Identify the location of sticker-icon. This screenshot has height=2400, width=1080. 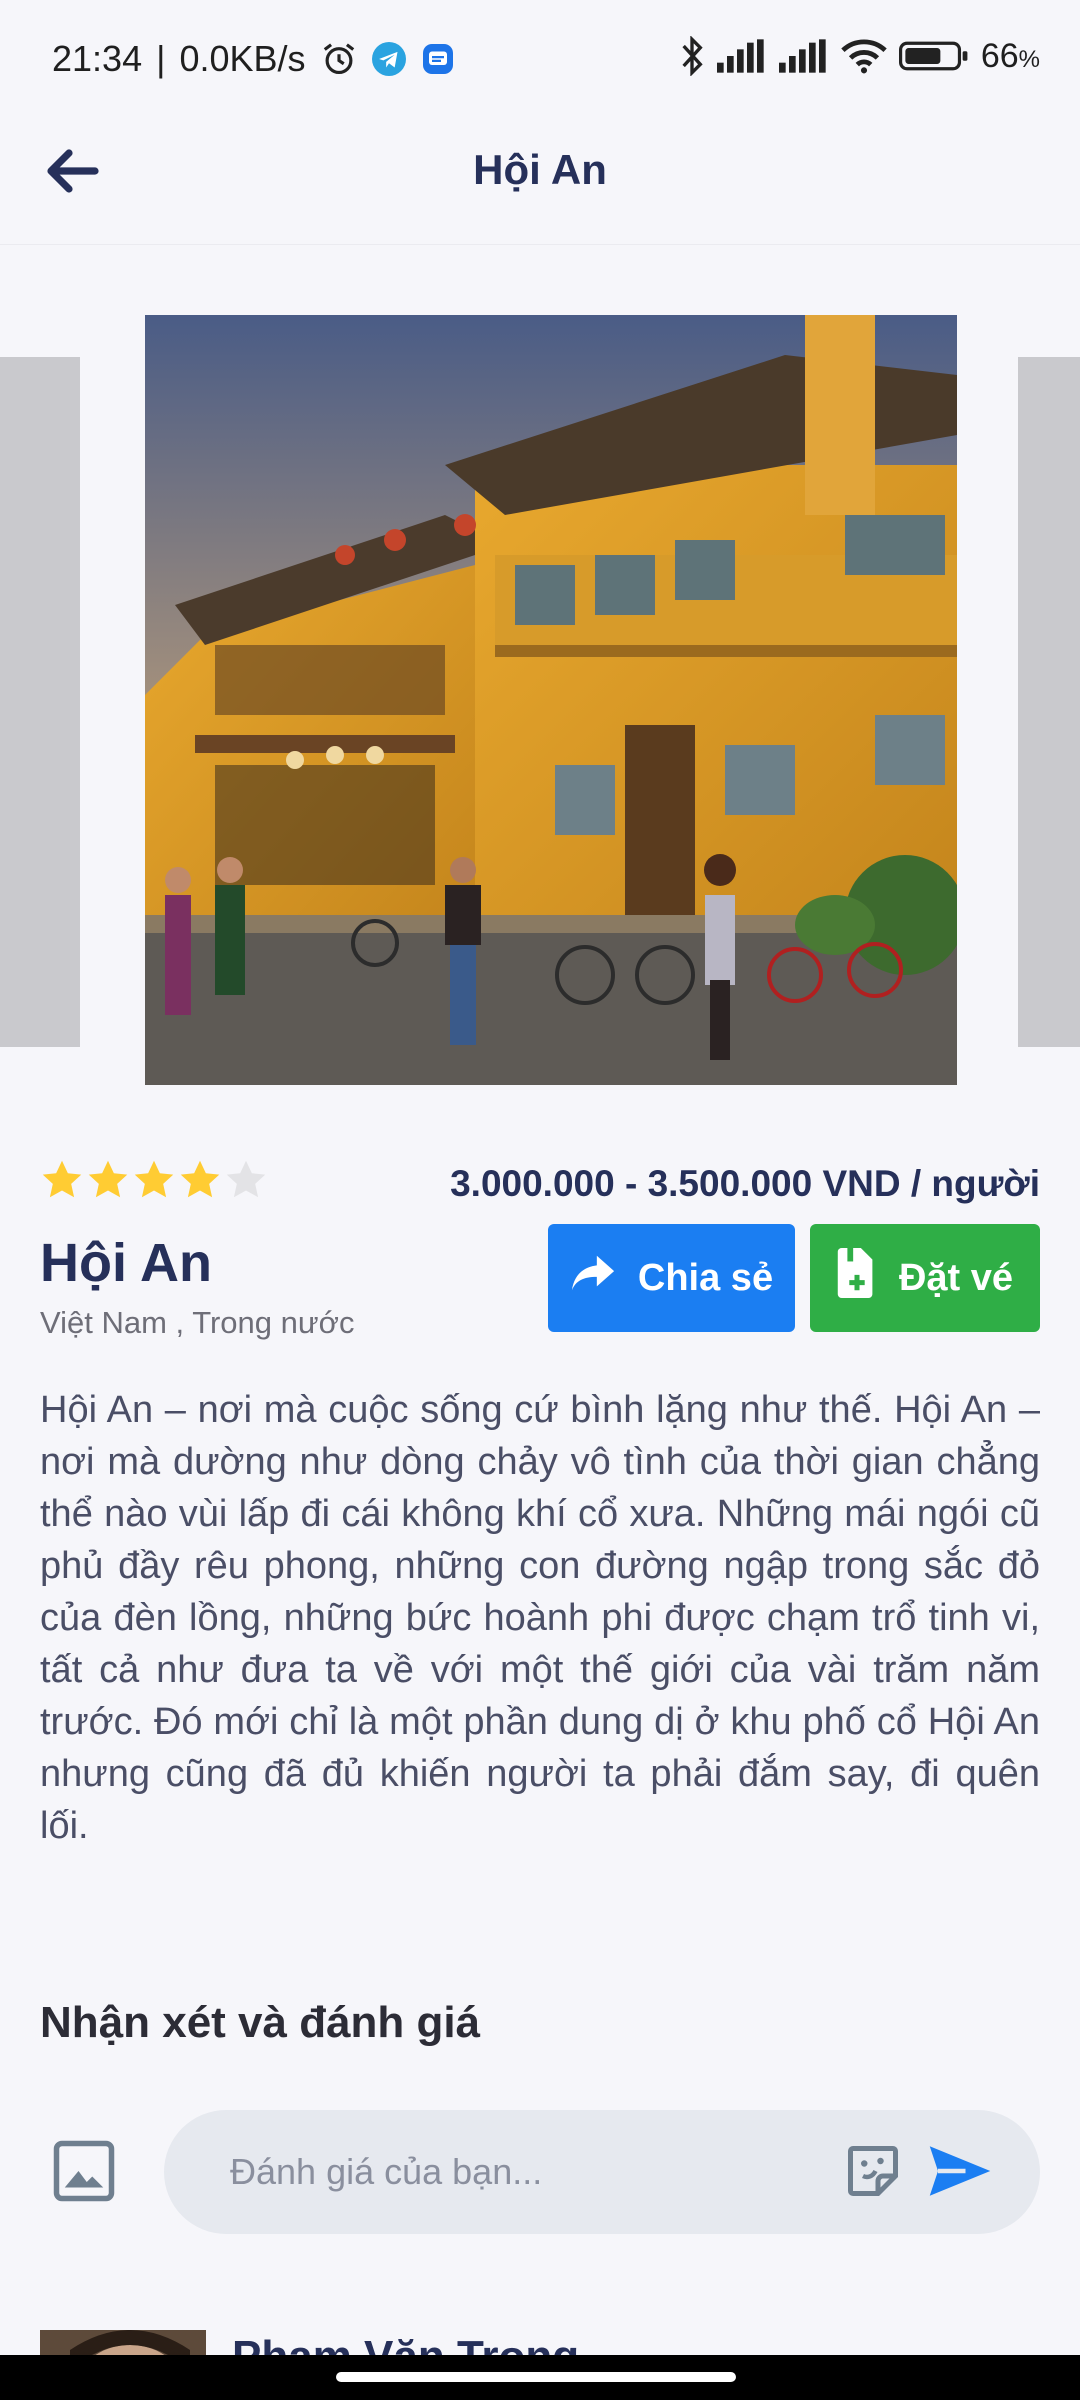
(873, 2173).